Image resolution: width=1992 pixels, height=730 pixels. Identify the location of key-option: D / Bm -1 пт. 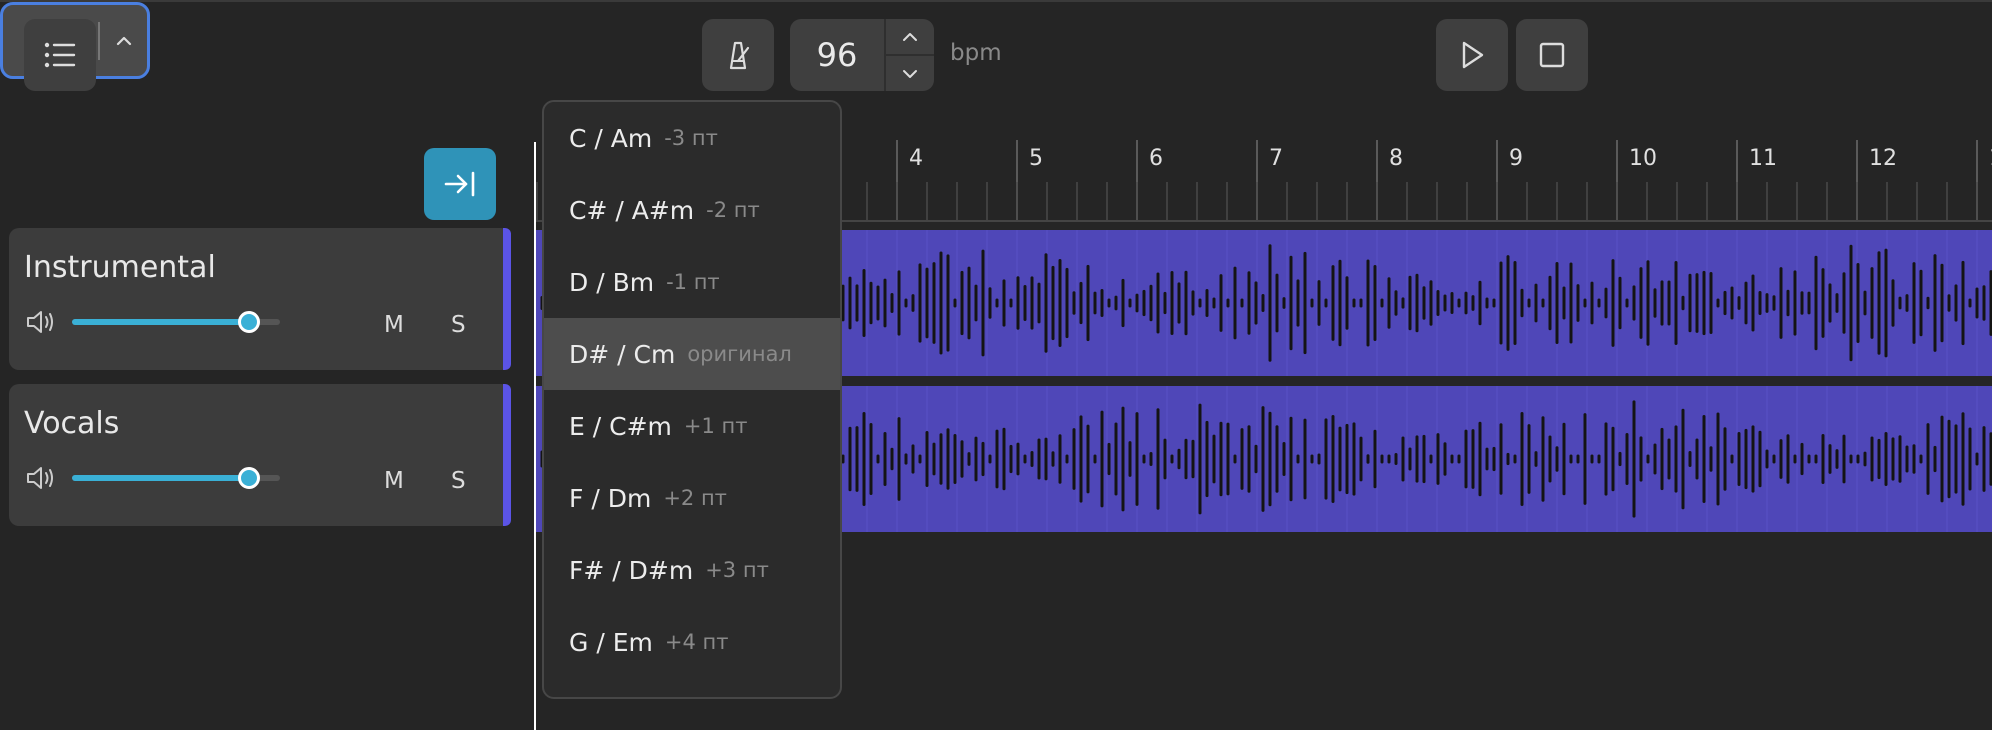
(692, 282).